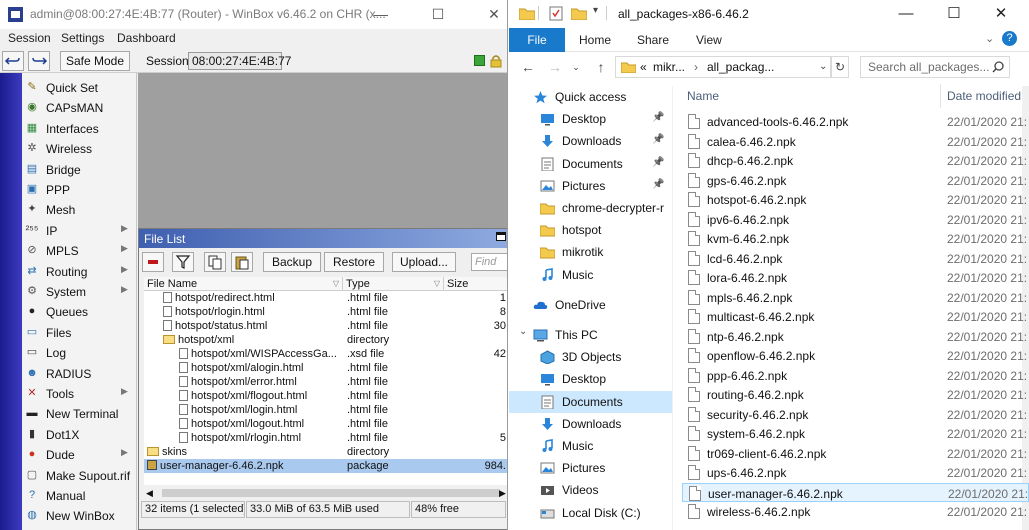 This screenshot has height=530, width=1029. I want to click on file-item: system-6.46.2.npk 22/01/2020 21:, so click(855, 434).